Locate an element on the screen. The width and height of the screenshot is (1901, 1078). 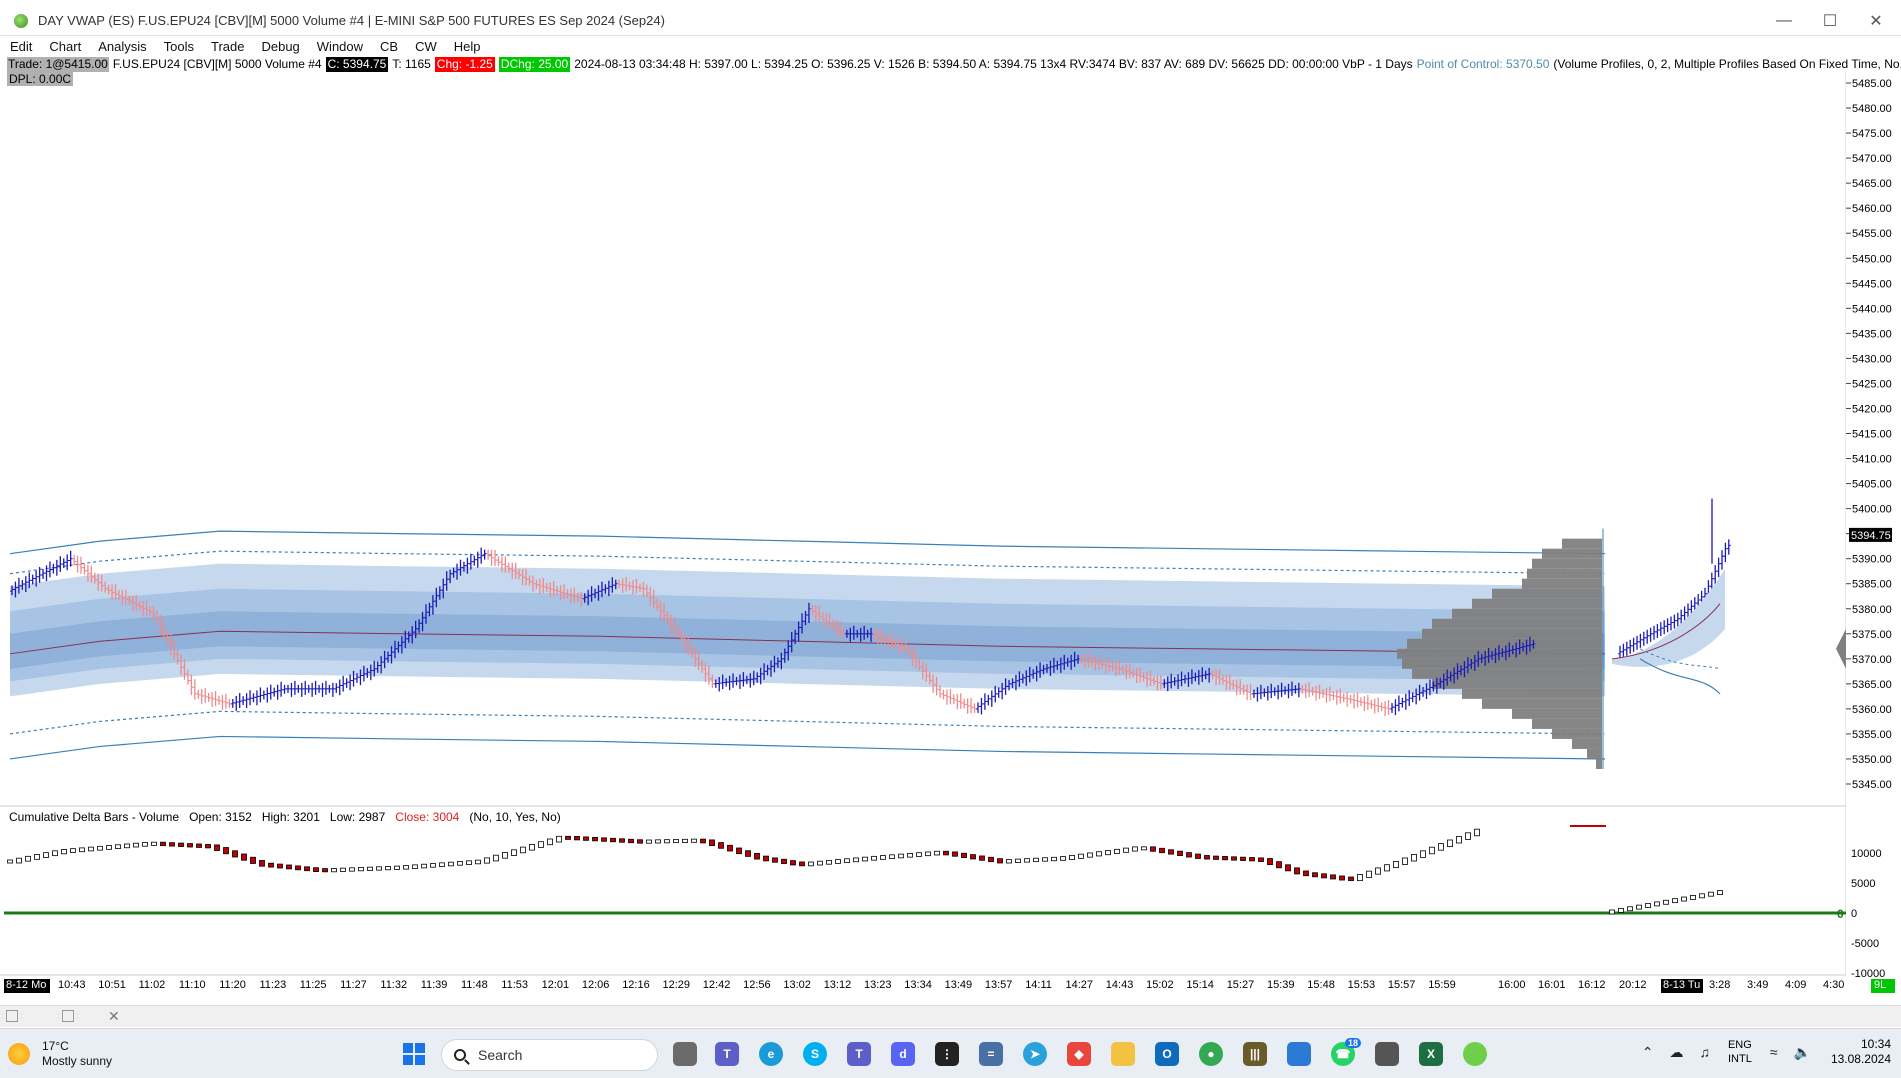
time-axis-label: 12:42 is located at coordinates (717, 985).